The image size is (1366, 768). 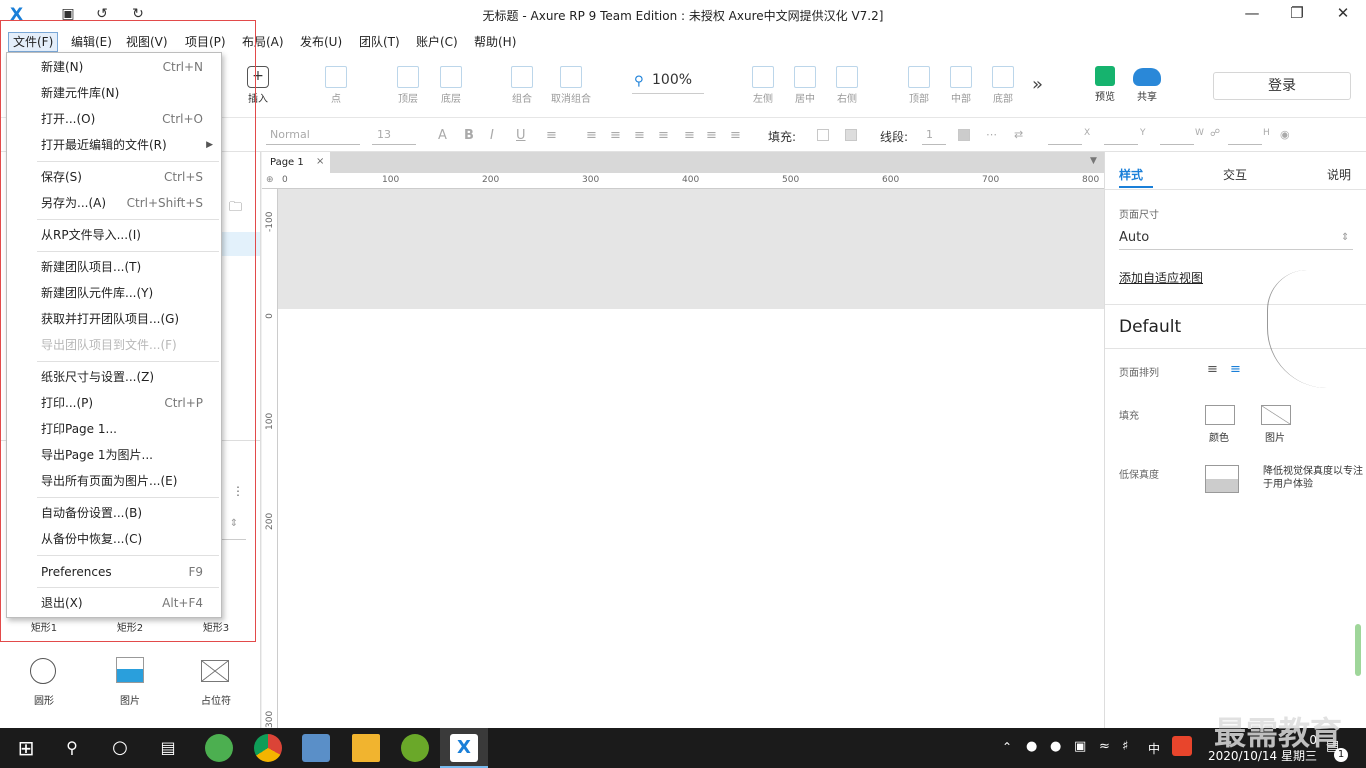 I want to click on notes-app-icon, so click(x=316, y=748).